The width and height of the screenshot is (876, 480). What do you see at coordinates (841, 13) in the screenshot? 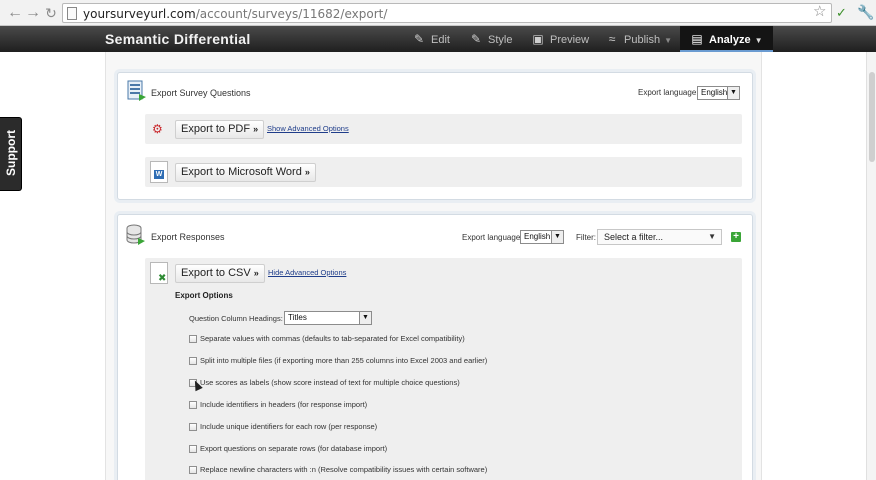
I see `extension-icon: ✓` at bounding box center [841, 13].